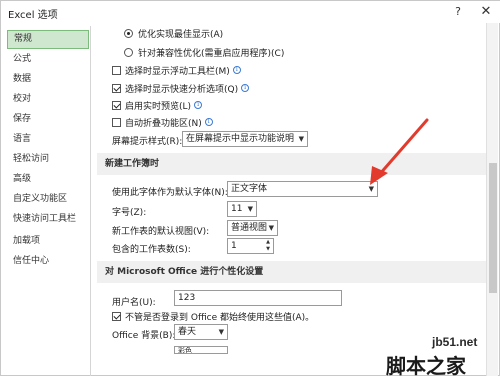  What do you see at coordinates (403, 147) in the screenshot?
I see `arrow-shaft` at bounding box center [403, 147].